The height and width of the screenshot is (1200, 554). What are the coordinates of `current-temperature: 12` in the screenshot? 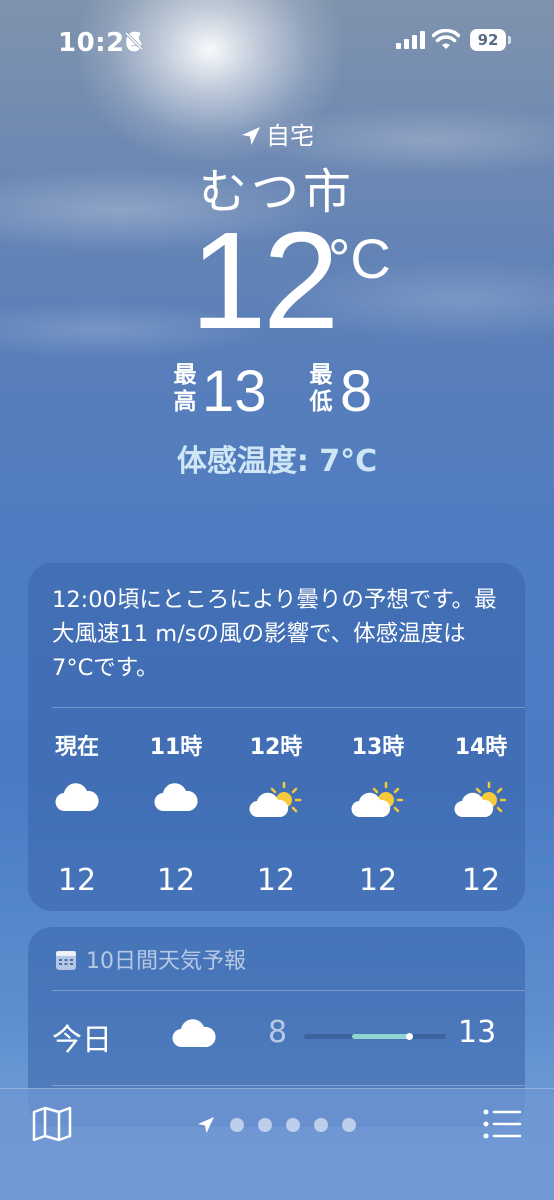 It's located at (264, 281).